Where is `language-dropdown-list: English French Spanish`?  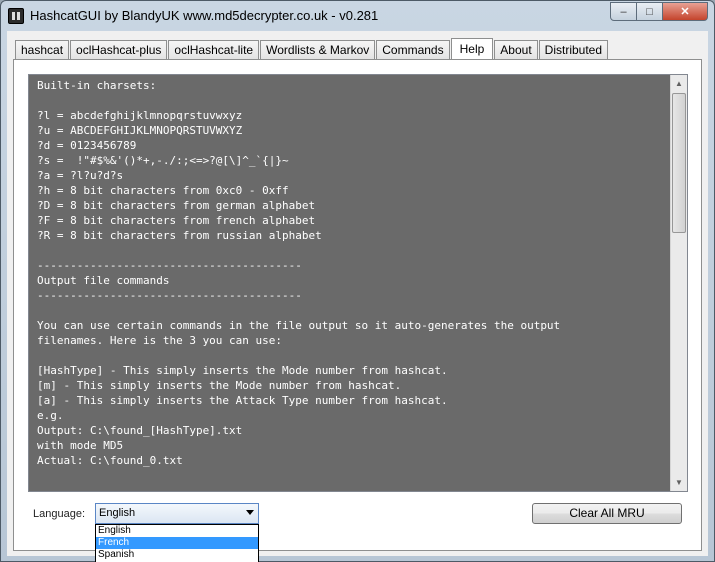
language-dropdown-list: English French Spanish is located at coordinates (177, 543).